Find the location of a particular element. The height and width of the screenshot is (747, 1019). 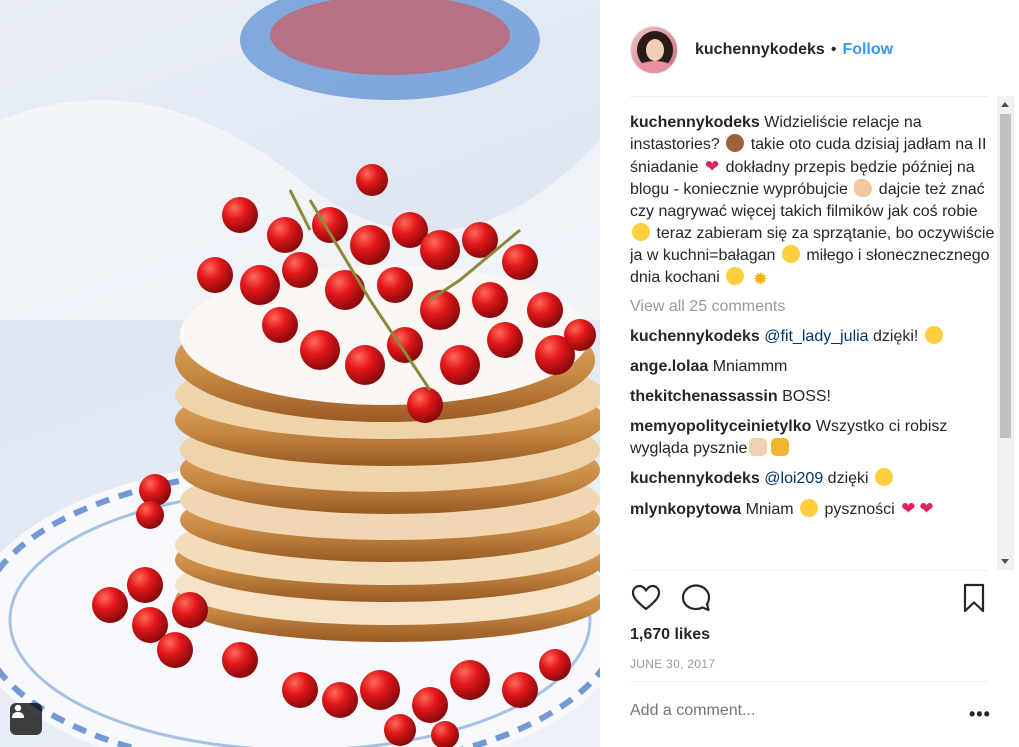

post-header: kuchennykodeks • Follow is located at coordinates (809, 50).